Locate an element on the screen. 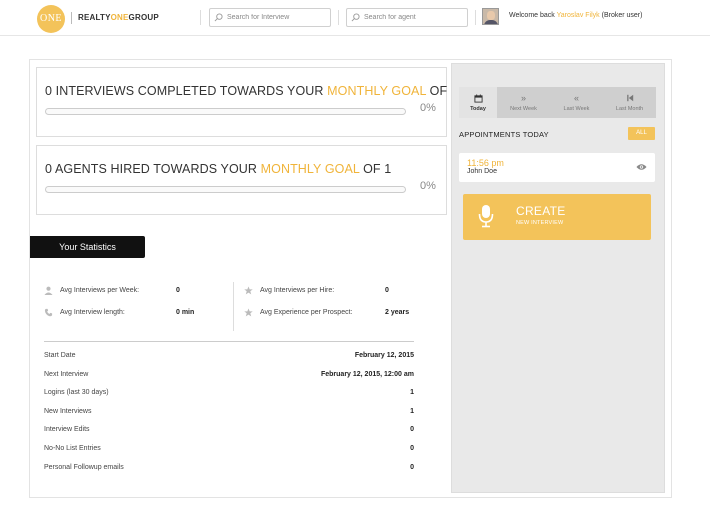 The width and height of the screenshot is (710, 512). avg-experience-per-prospect-label: Avg Experience per Prospect: is located at coordinates (306, 312).